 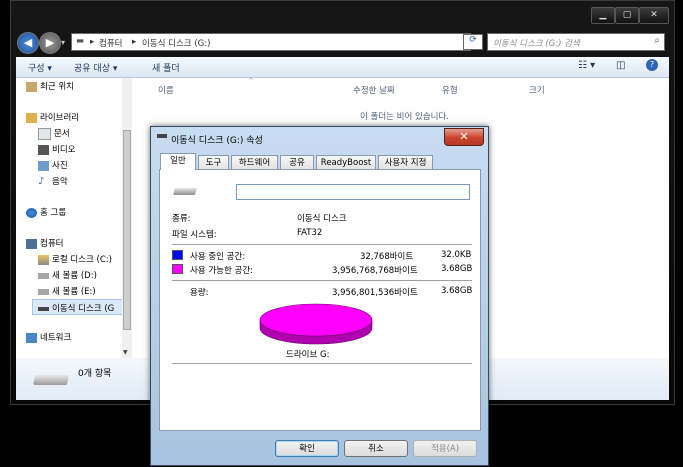 I want to click on type-value: 이동식 디스크, so click(x=322, y=219).